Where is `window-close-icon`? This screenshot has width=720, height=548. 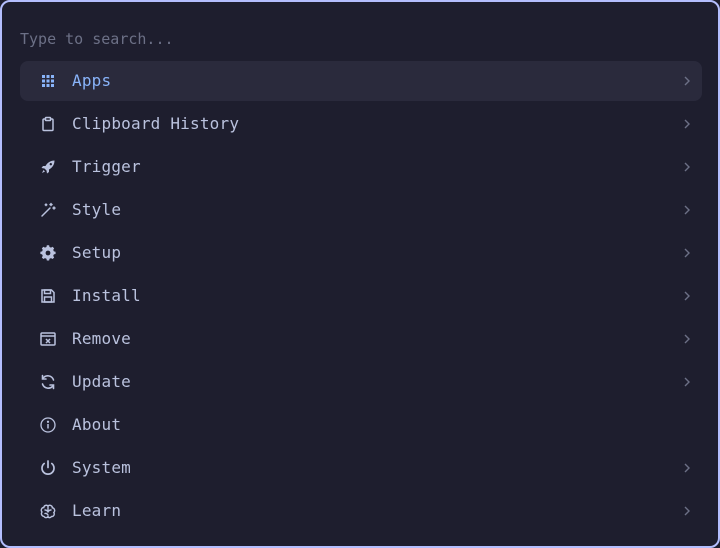
window-close-icon is located at coordinates (48, 339).